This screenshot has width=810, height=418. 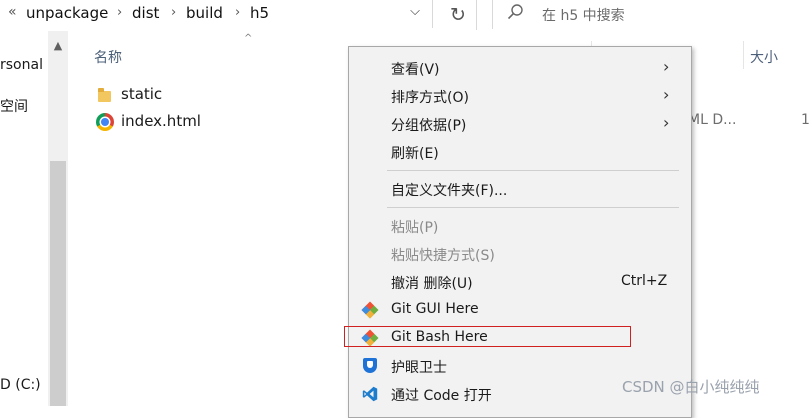 I want to click on search-input: 在 h5 中搜索, so click(x=651, y=14).